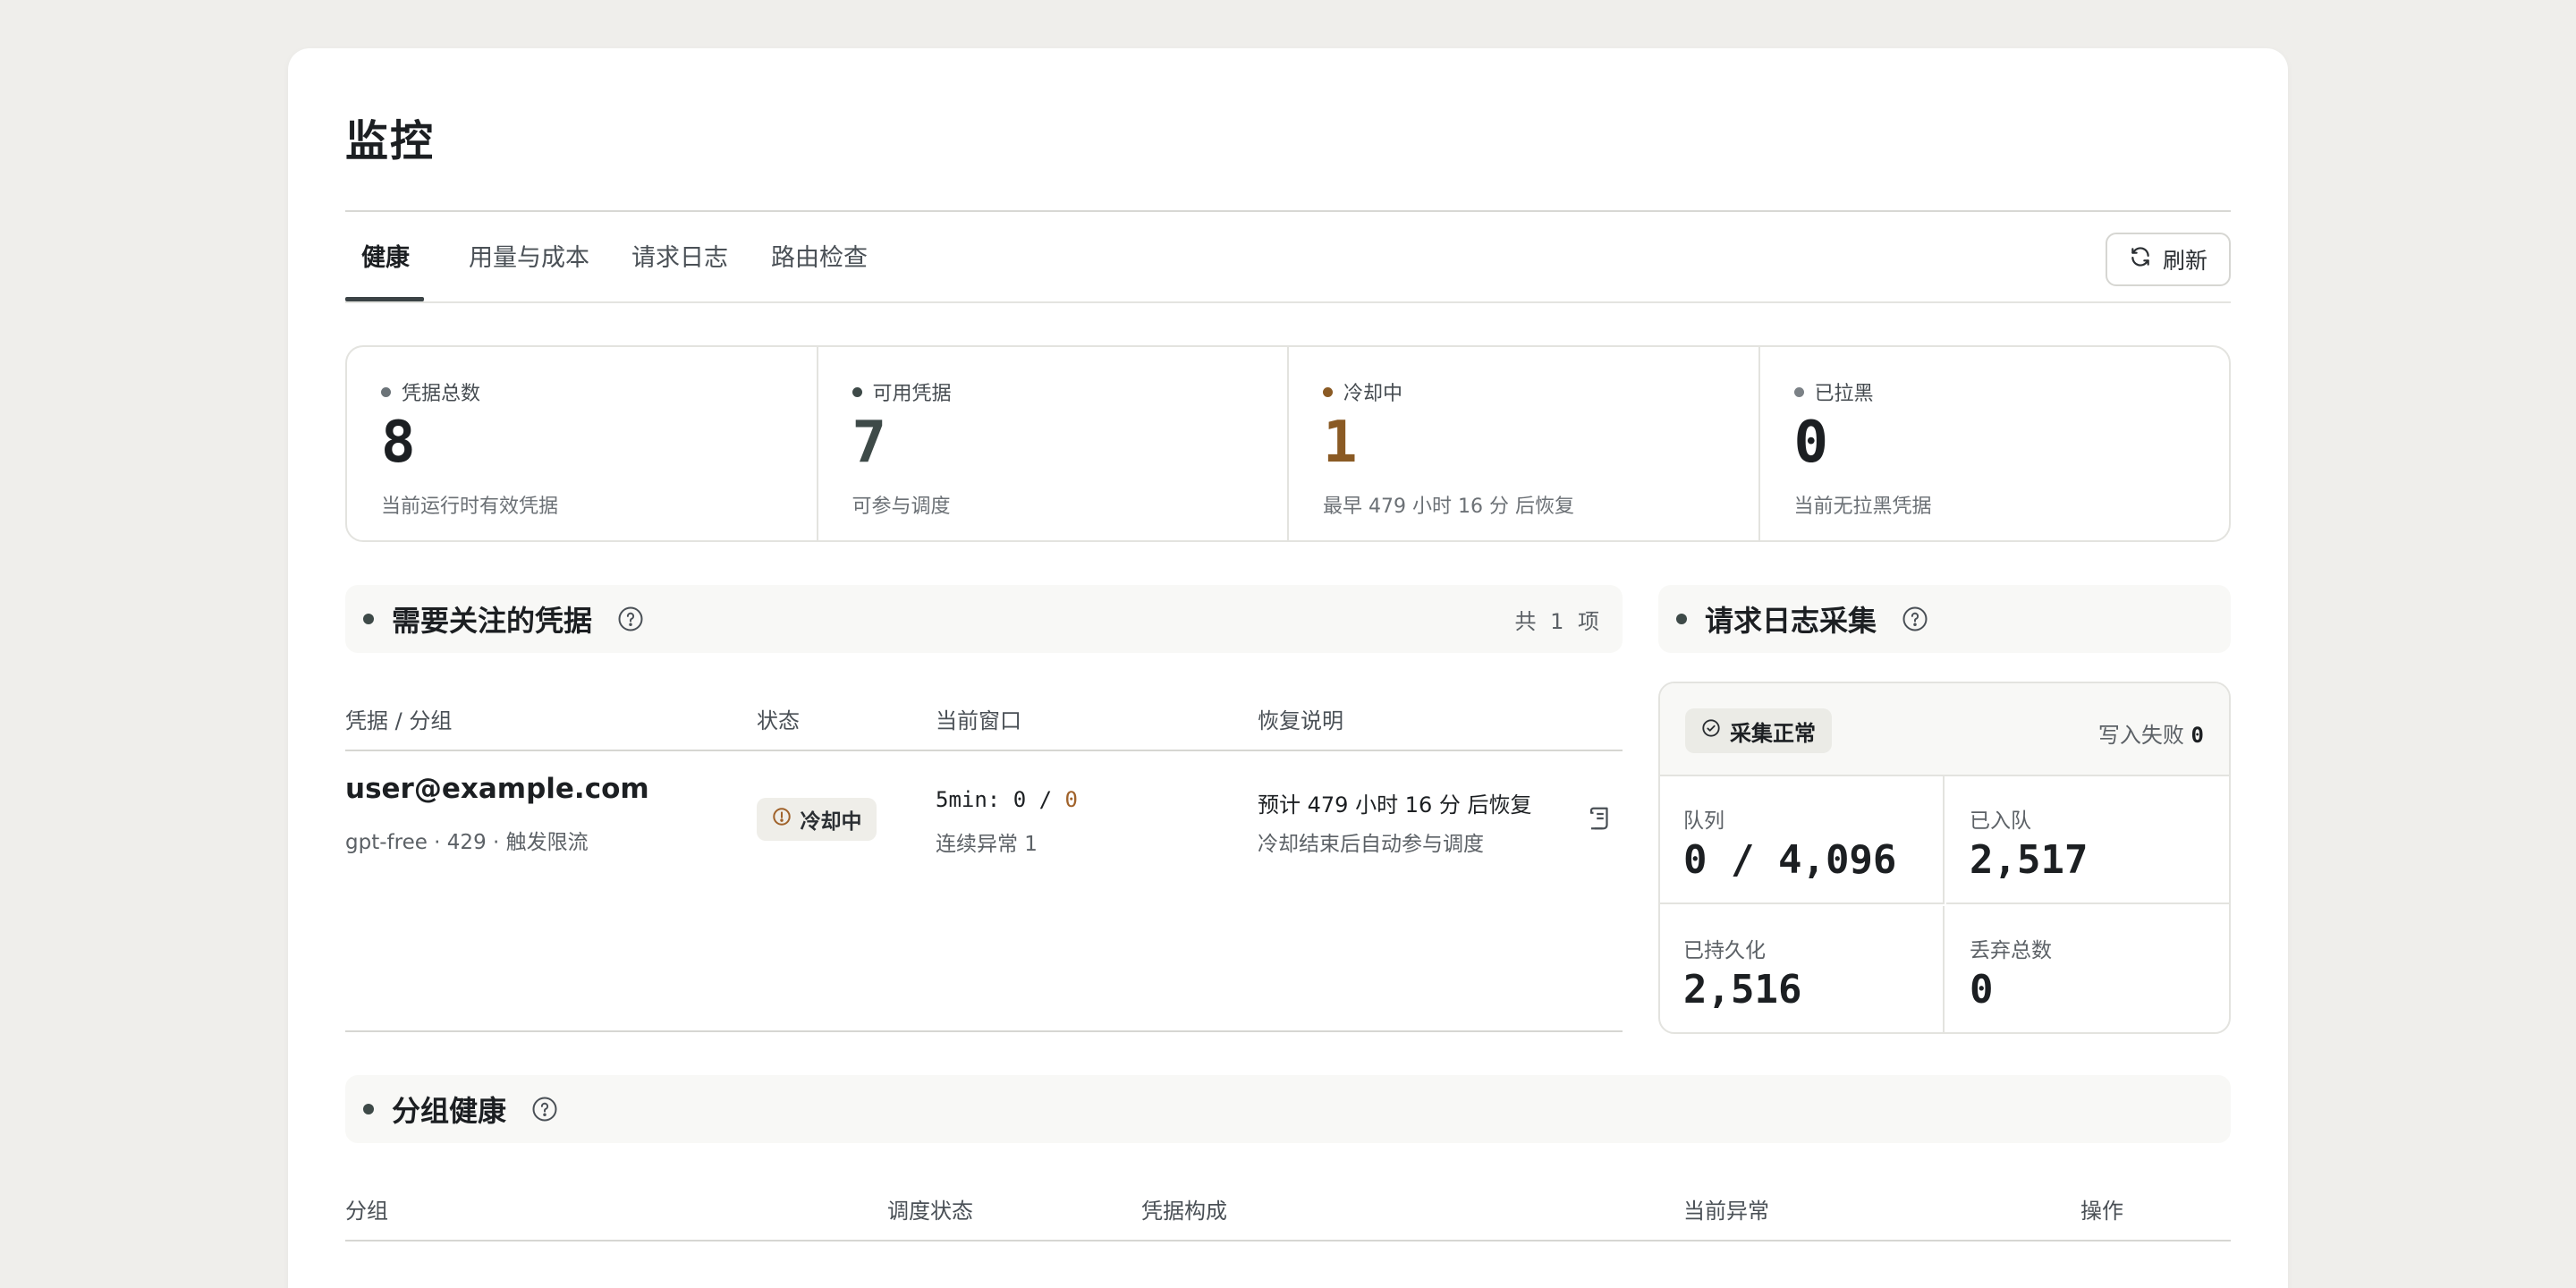  Describe the element at coordinates (449, 1111) in the screenshot. I see `section-title: 分组健康` at that location.